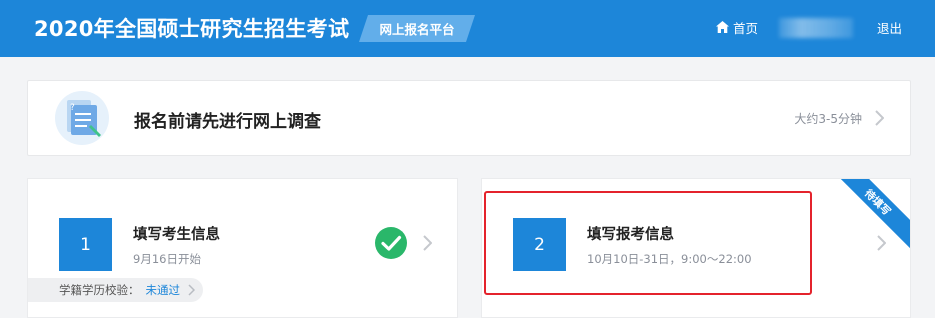  What do you see at coordinates (722, 27) in the screenshot?
I see `home-icon` at bounding box center [722, 27].